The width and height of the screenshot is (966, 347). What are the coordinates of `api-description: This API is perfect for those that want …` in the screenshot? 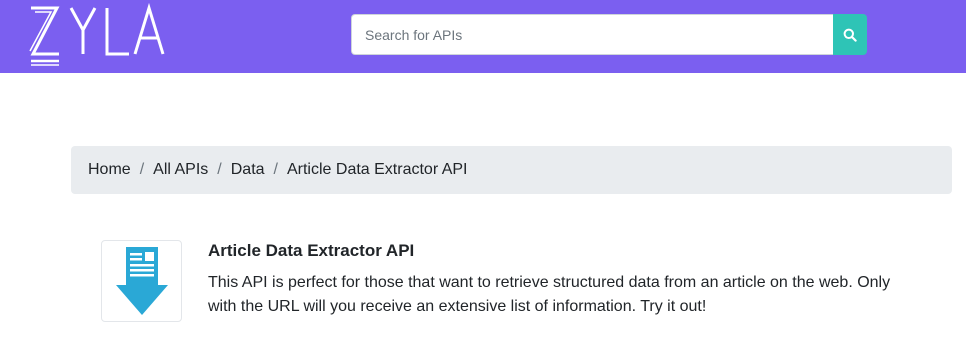 It's located at (549, 294).